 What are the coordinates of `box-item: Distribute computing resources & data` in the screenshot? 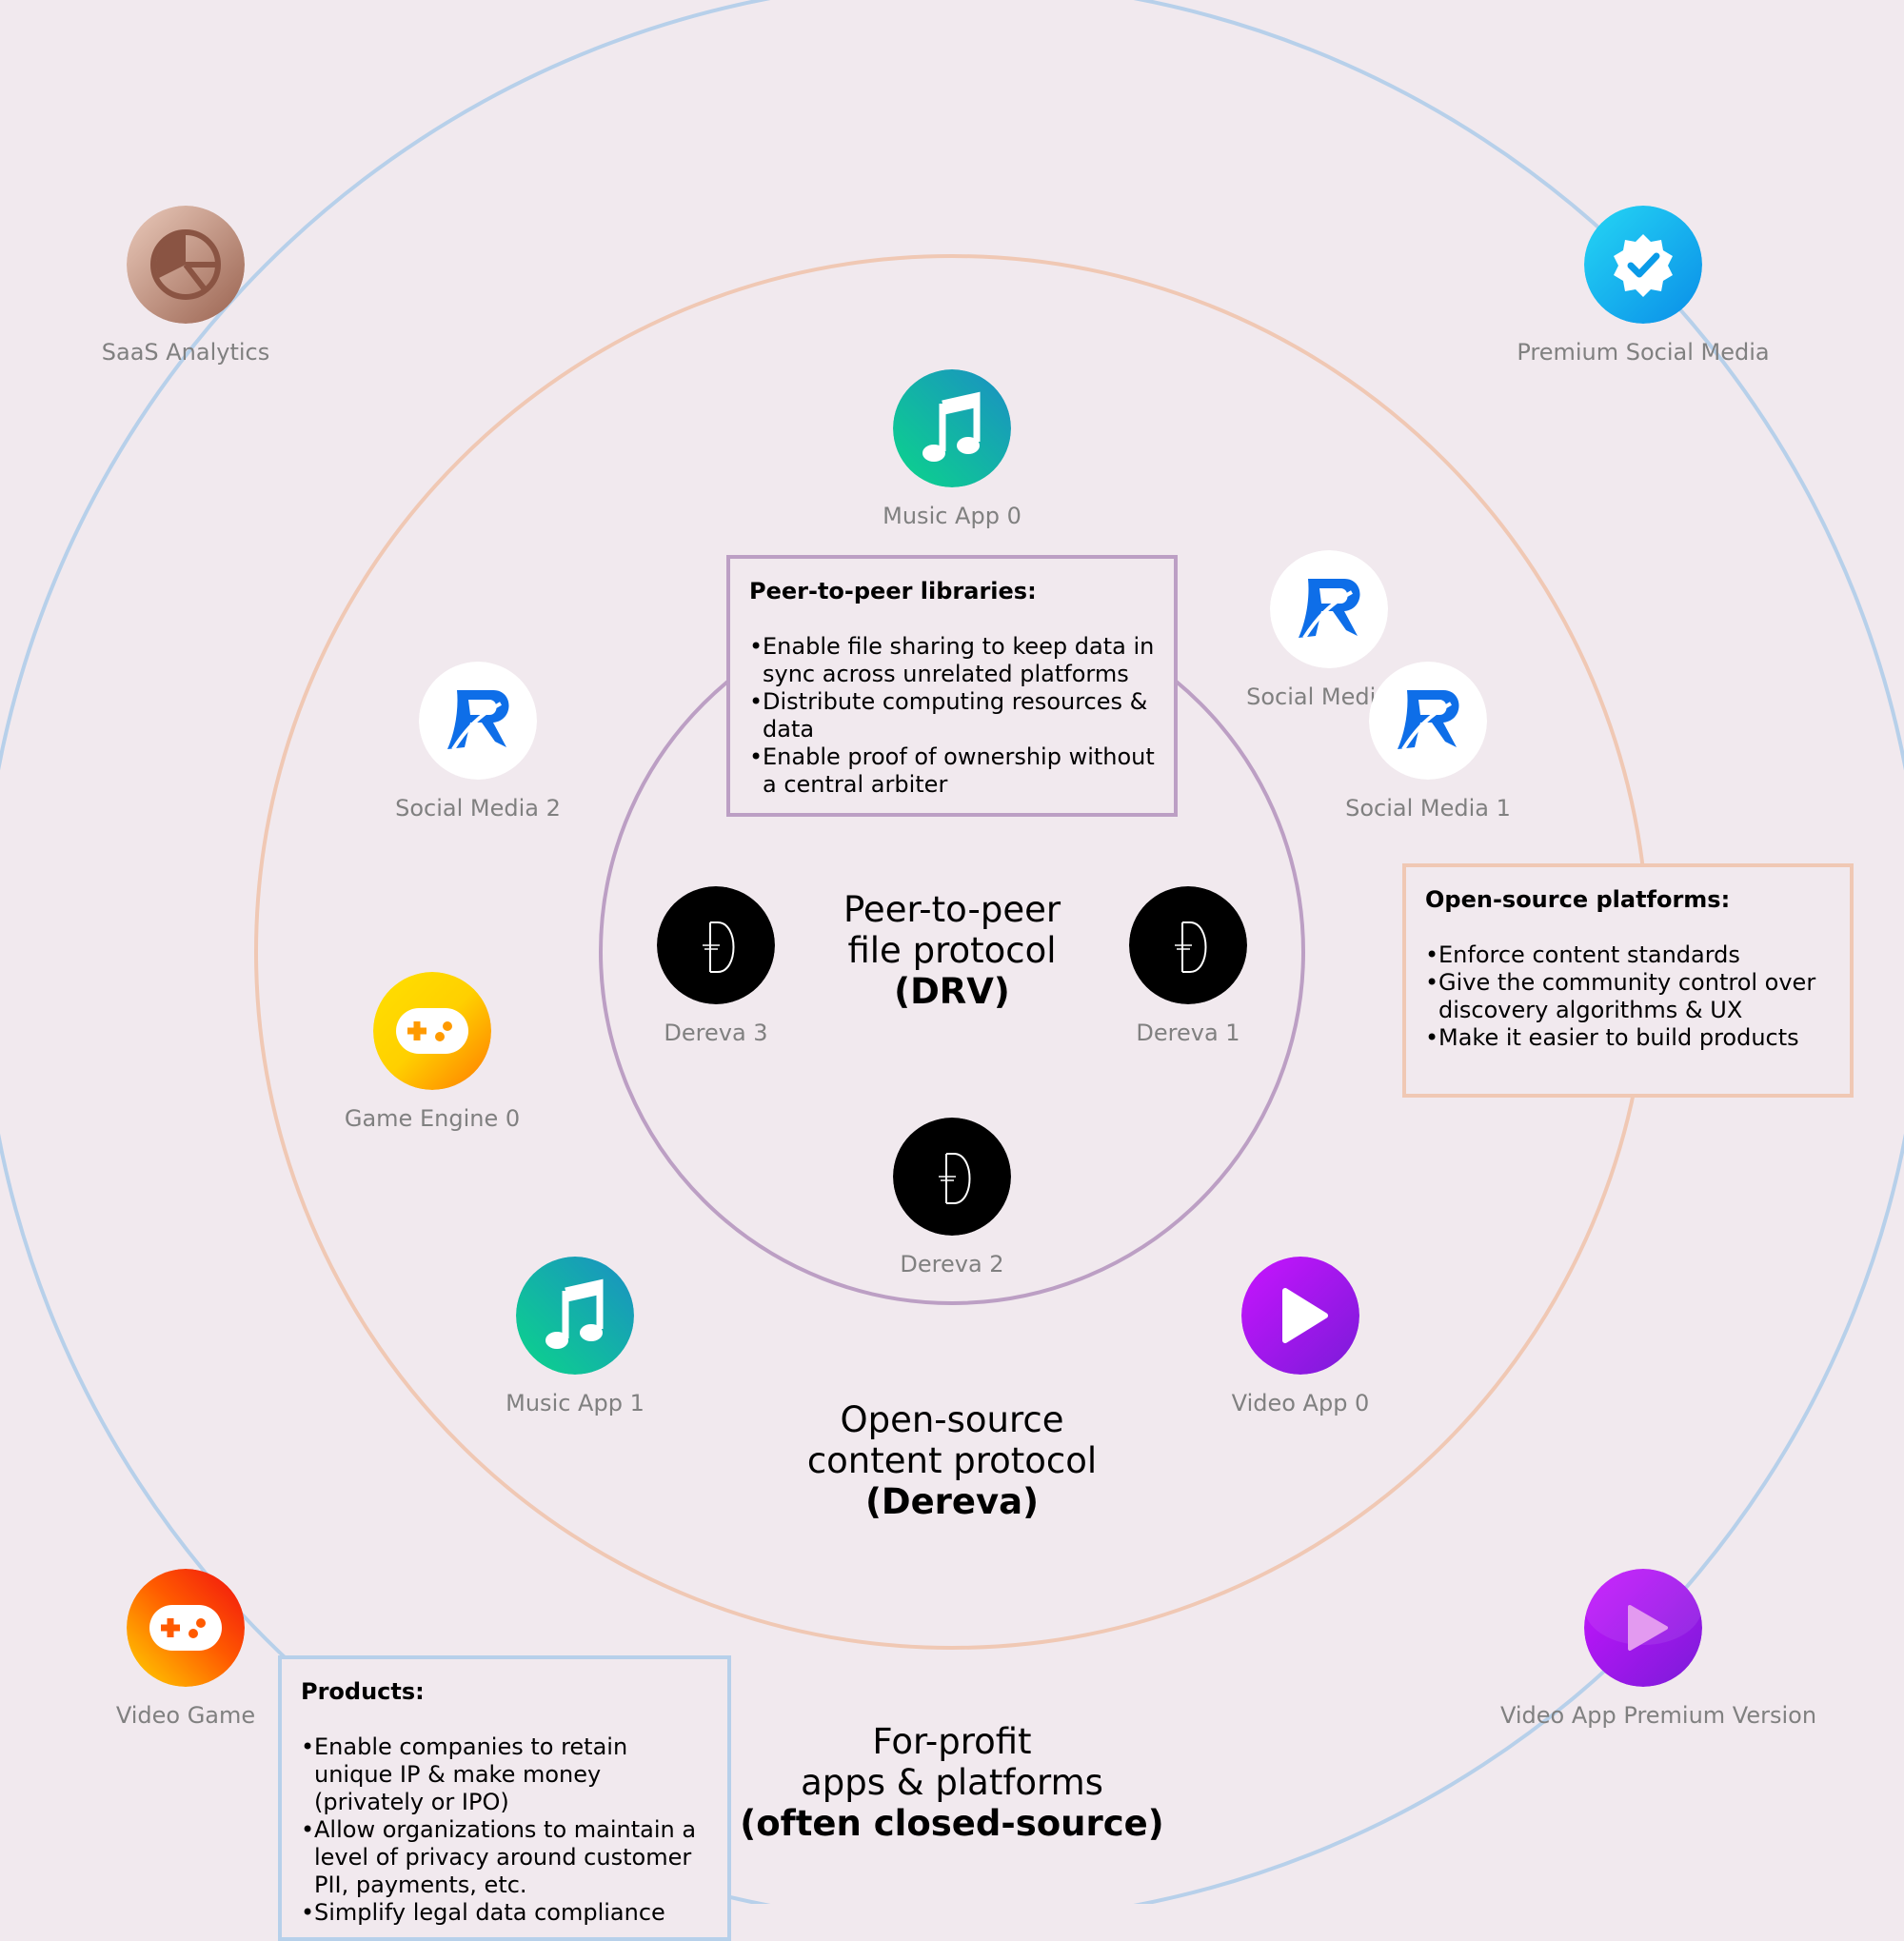 It's located at (952, 715).